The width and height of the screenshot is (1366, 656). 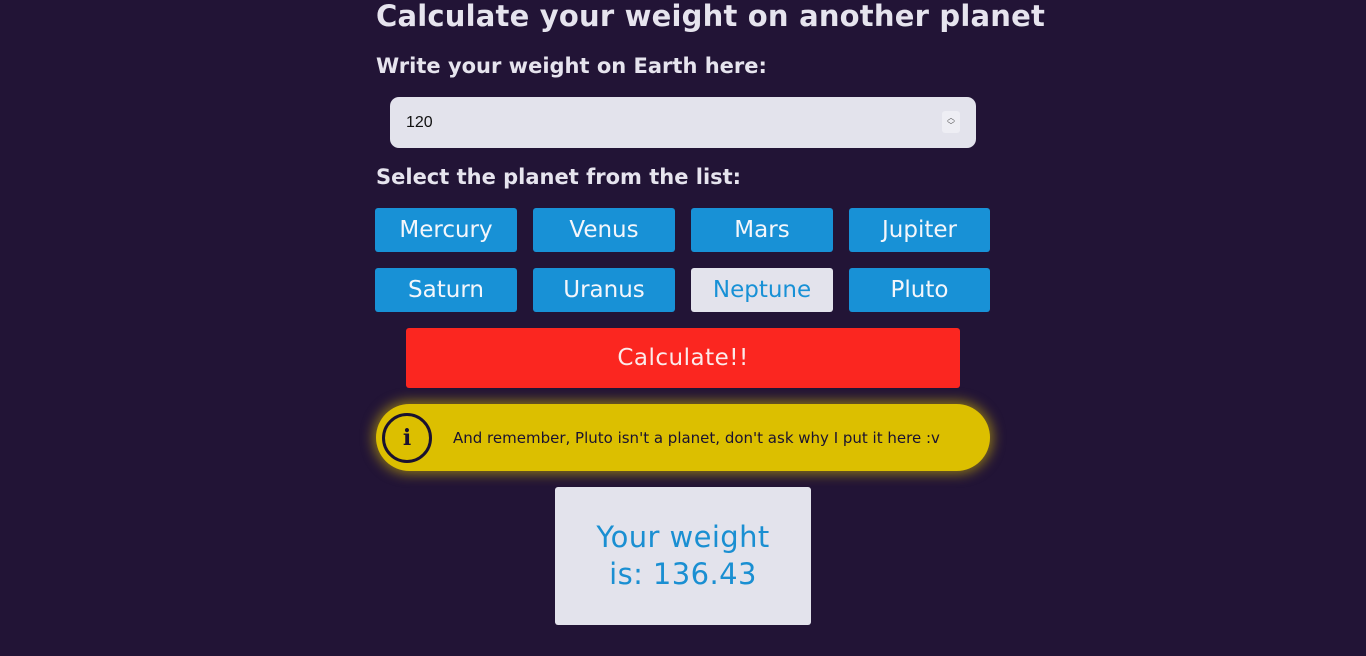 What do you see at coordinates (419, 122) in the screenshot?
I see `weight-input-value: 120` at bounding box center [419, 122].